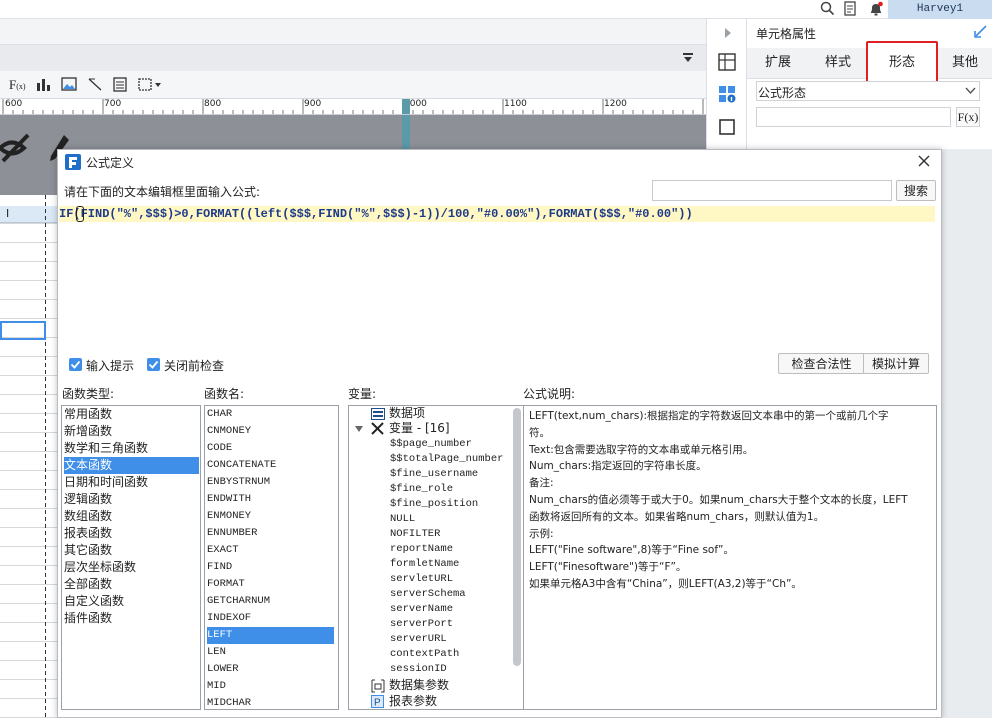  I want to click on func-name-item: ENMONEY, so click(229, 516).